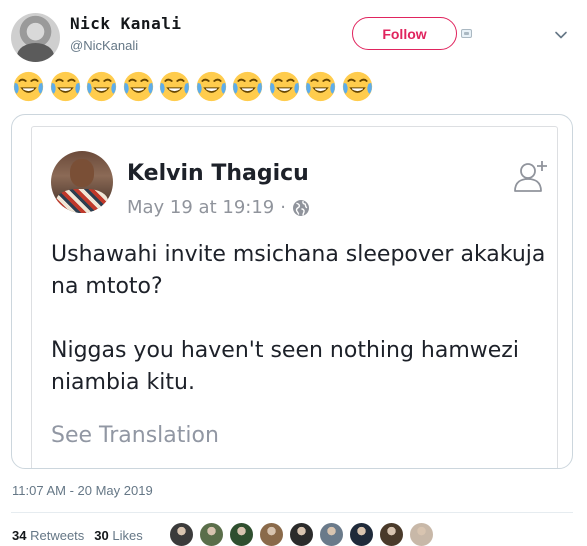 Image resolution: width=587 pixels, height=546 pixels. I want to click on globe-icon, so click(300, 207).